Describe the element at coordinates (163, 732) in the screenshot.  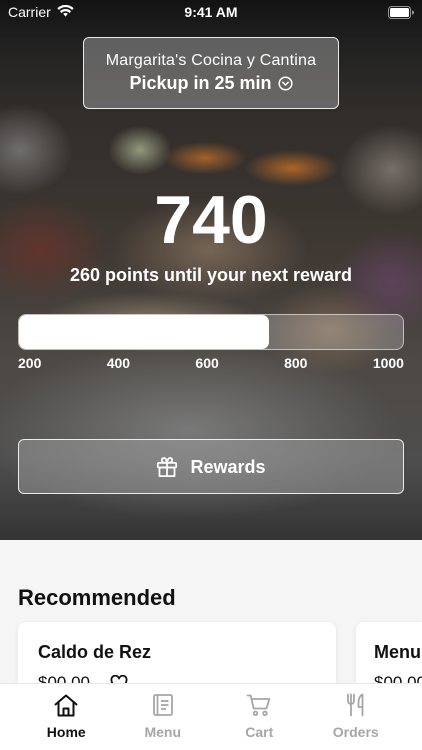
I see `tab-label: Menu` at that location.